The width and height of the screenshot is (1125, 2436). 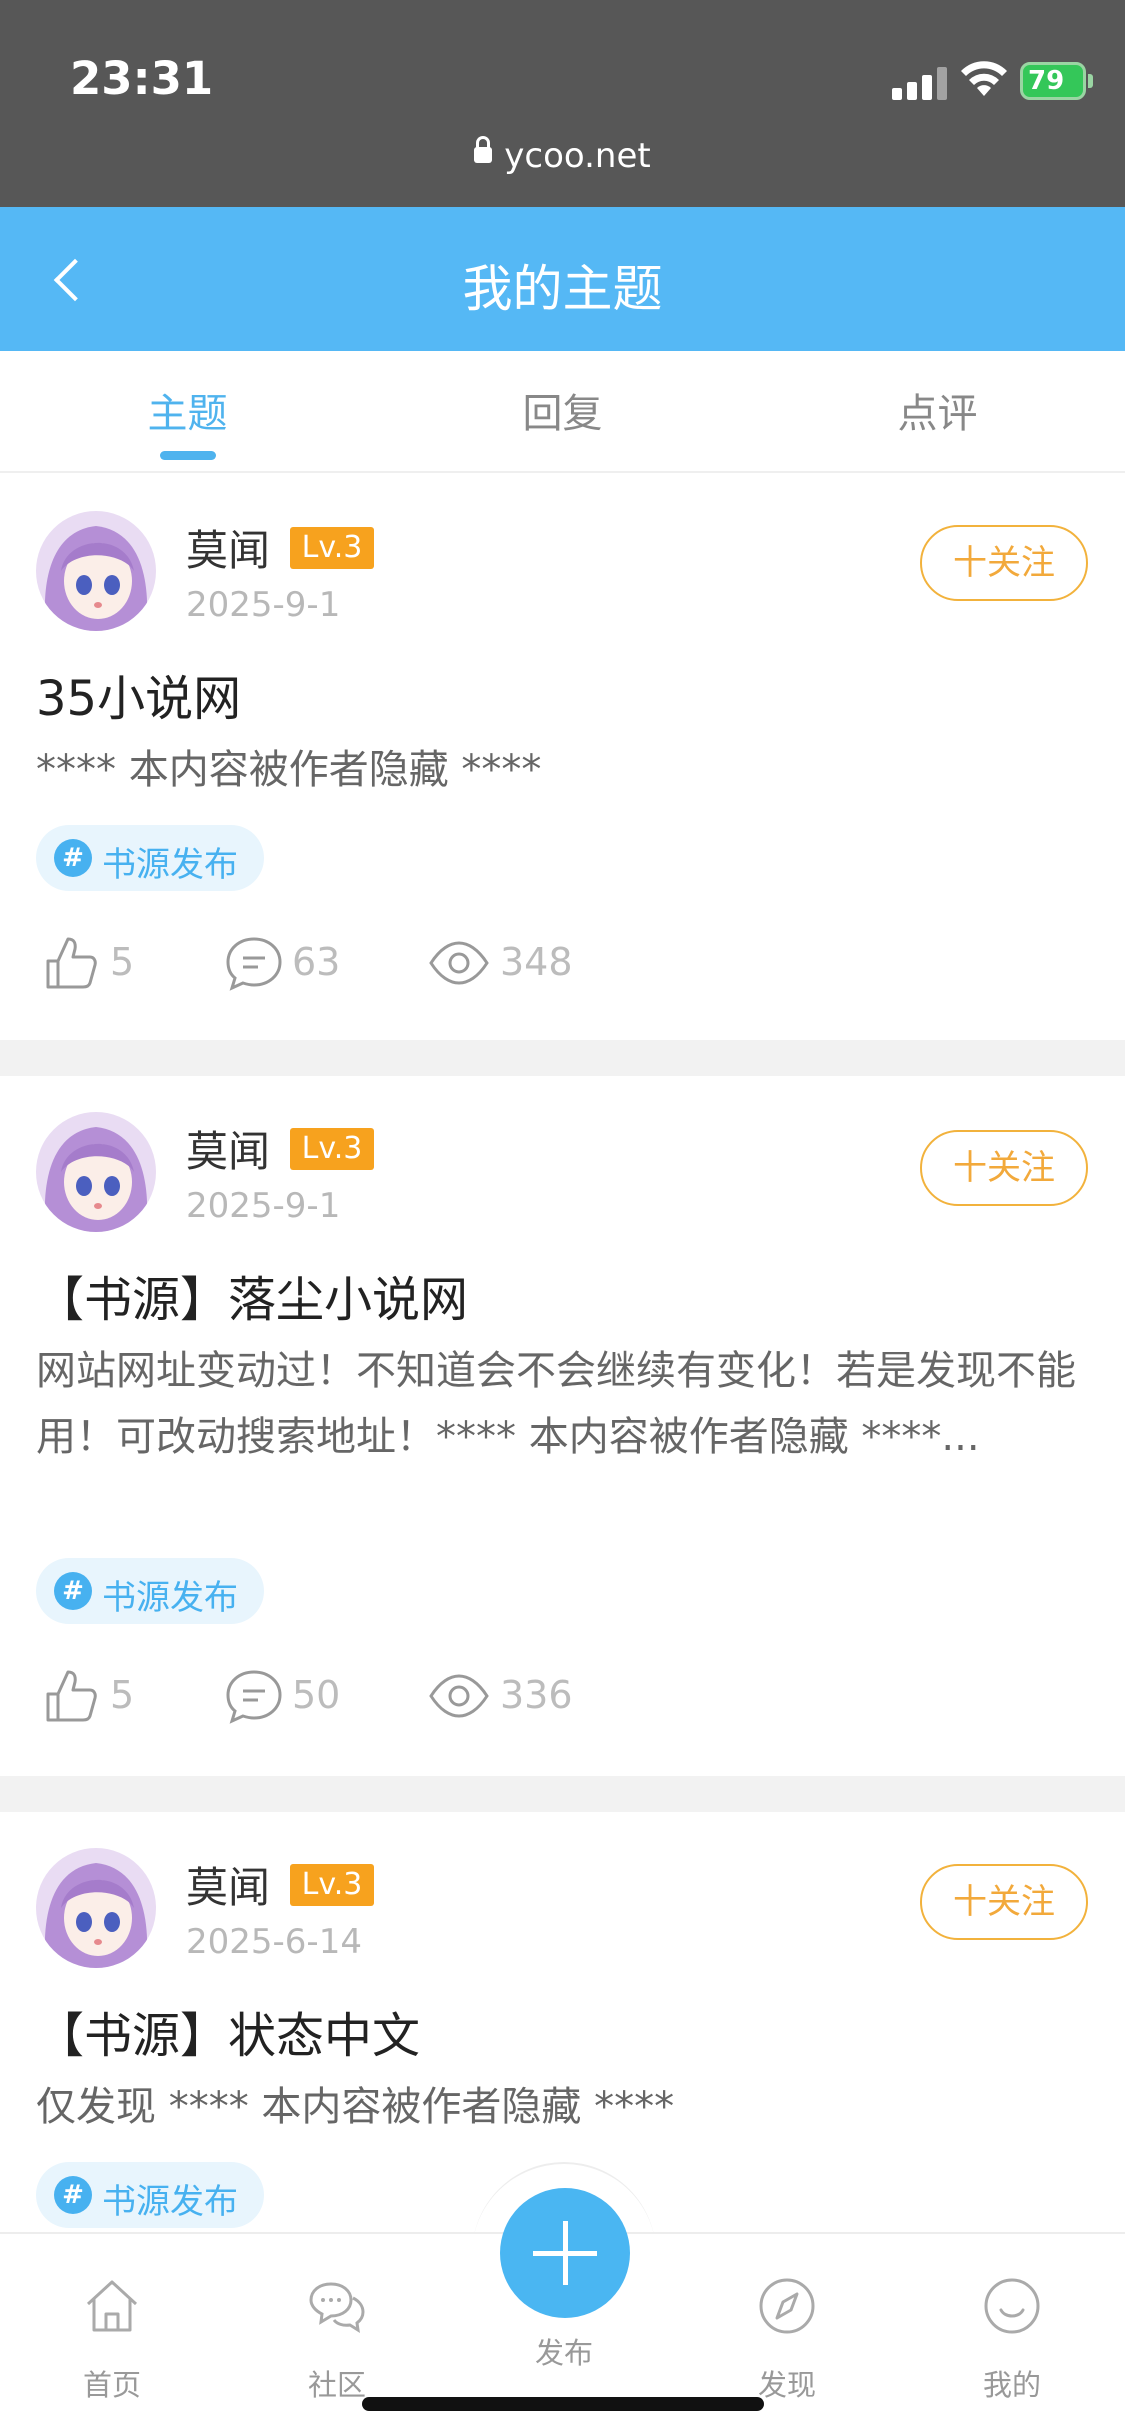 I want to click on compass-icon, so click(x=787, y=2306).